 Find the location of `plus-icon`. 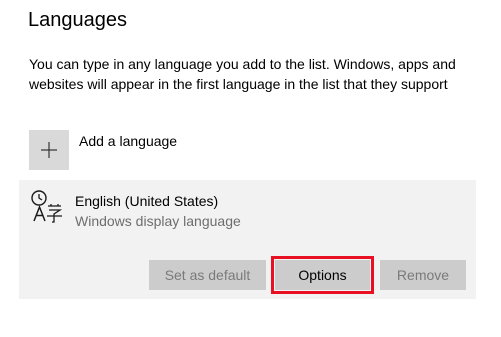

plus-icon is located at coordinates (49, 150).